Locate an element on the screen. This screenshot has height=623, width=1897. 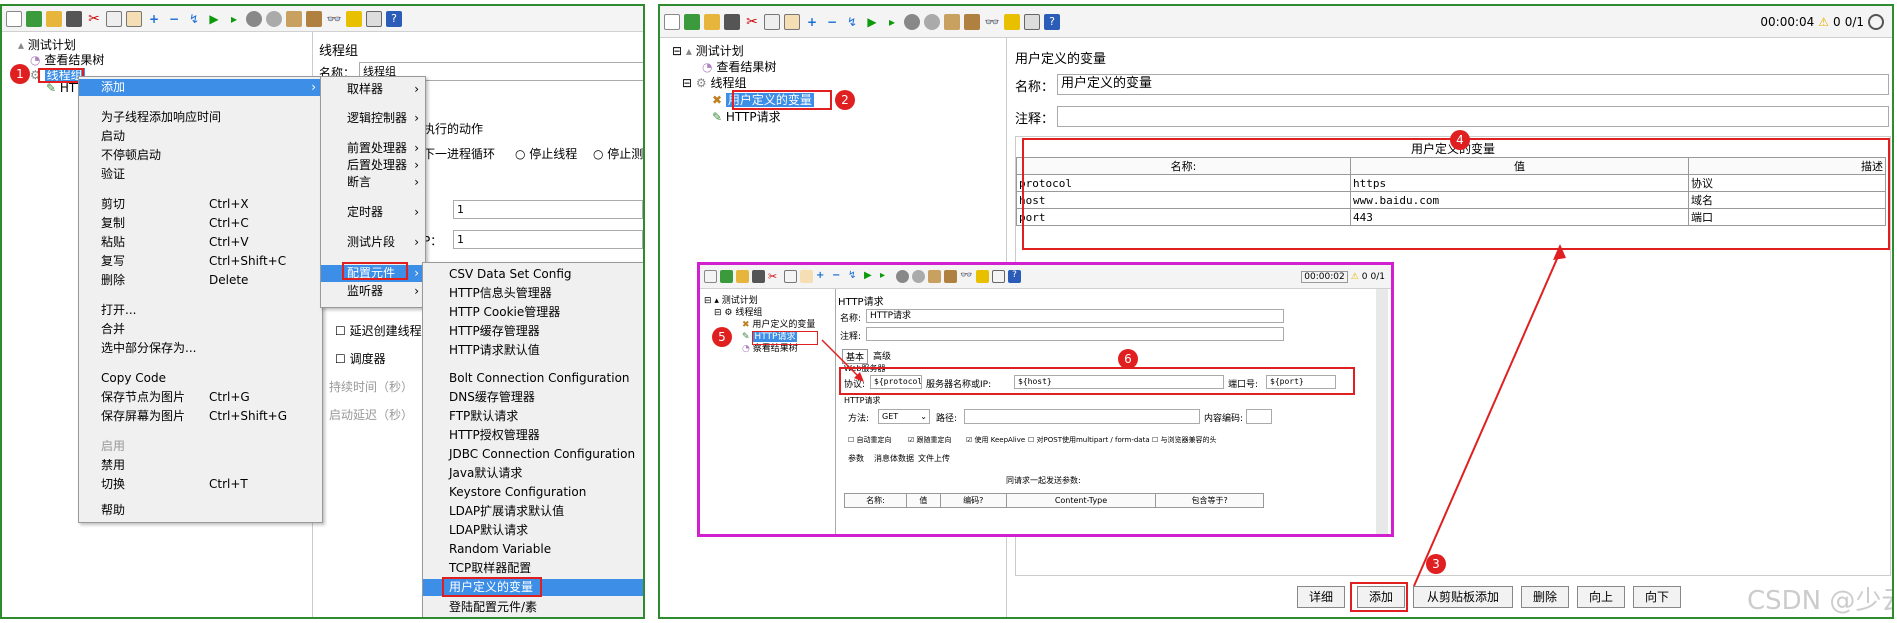
move-up-button: 向上 is located at coordinates (1601, 597).